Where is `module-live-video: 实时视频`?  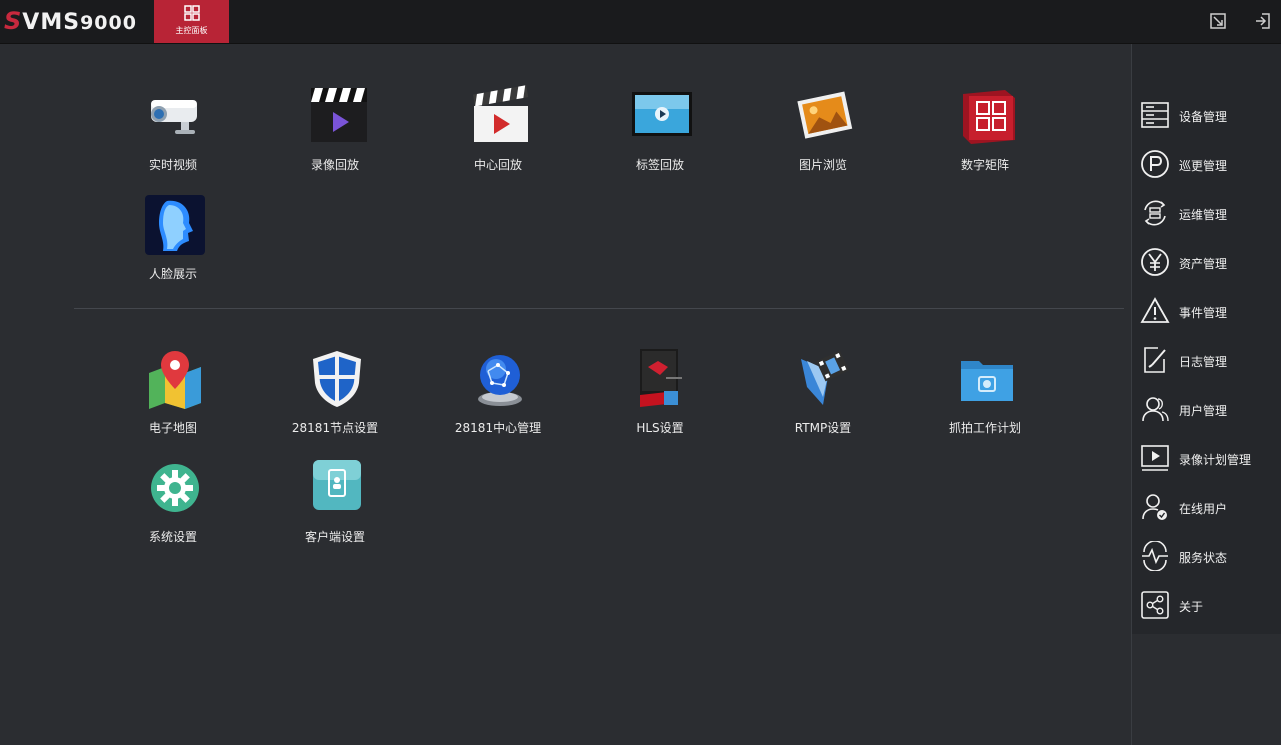
module-live-video: 实时视频 is located at coordinates (173, 134).